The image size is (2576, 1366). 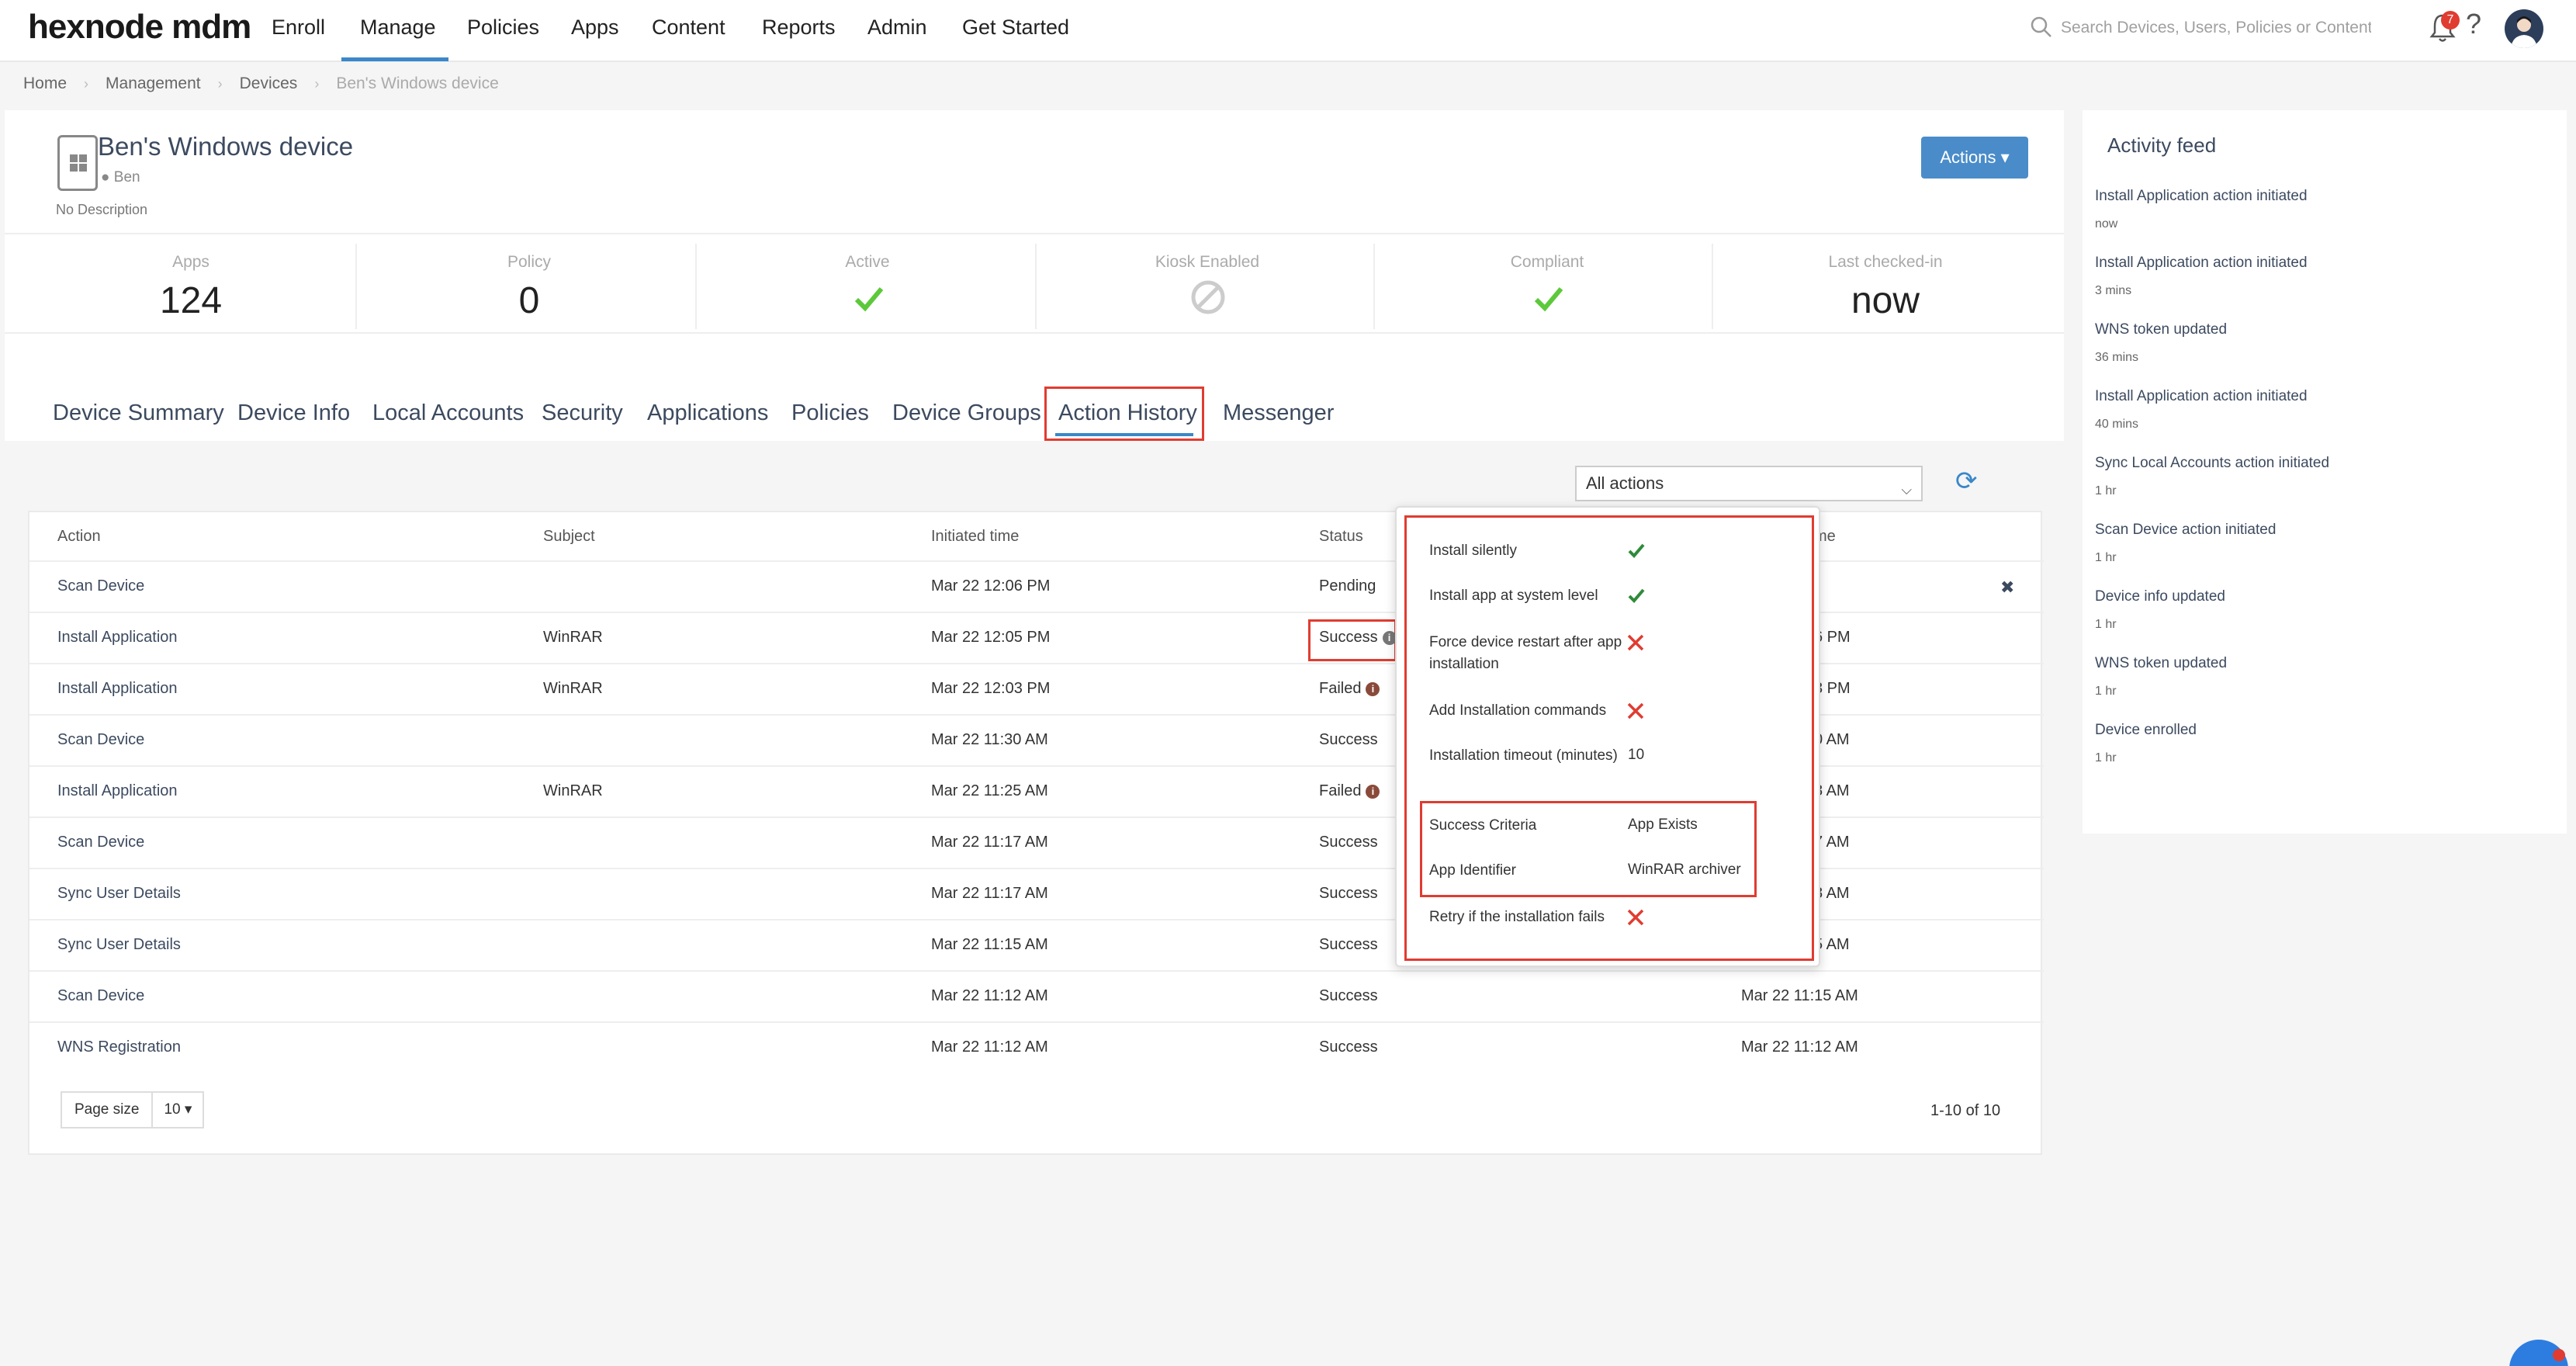 I want to click on user-icon: ●, so click(x=105, y=177).